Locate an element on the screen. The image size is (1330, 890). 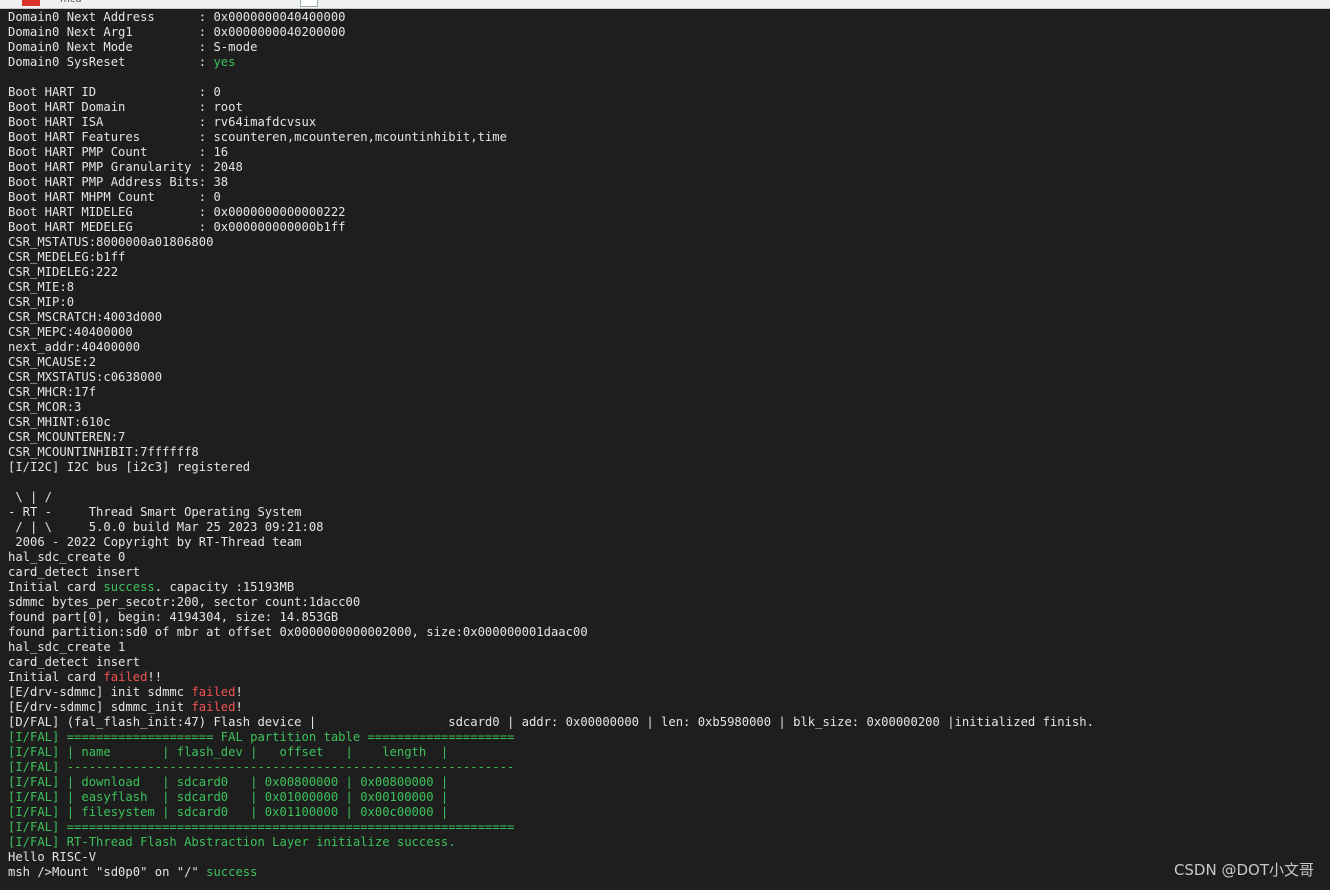
app-icon is located at coordinates (31, 3).